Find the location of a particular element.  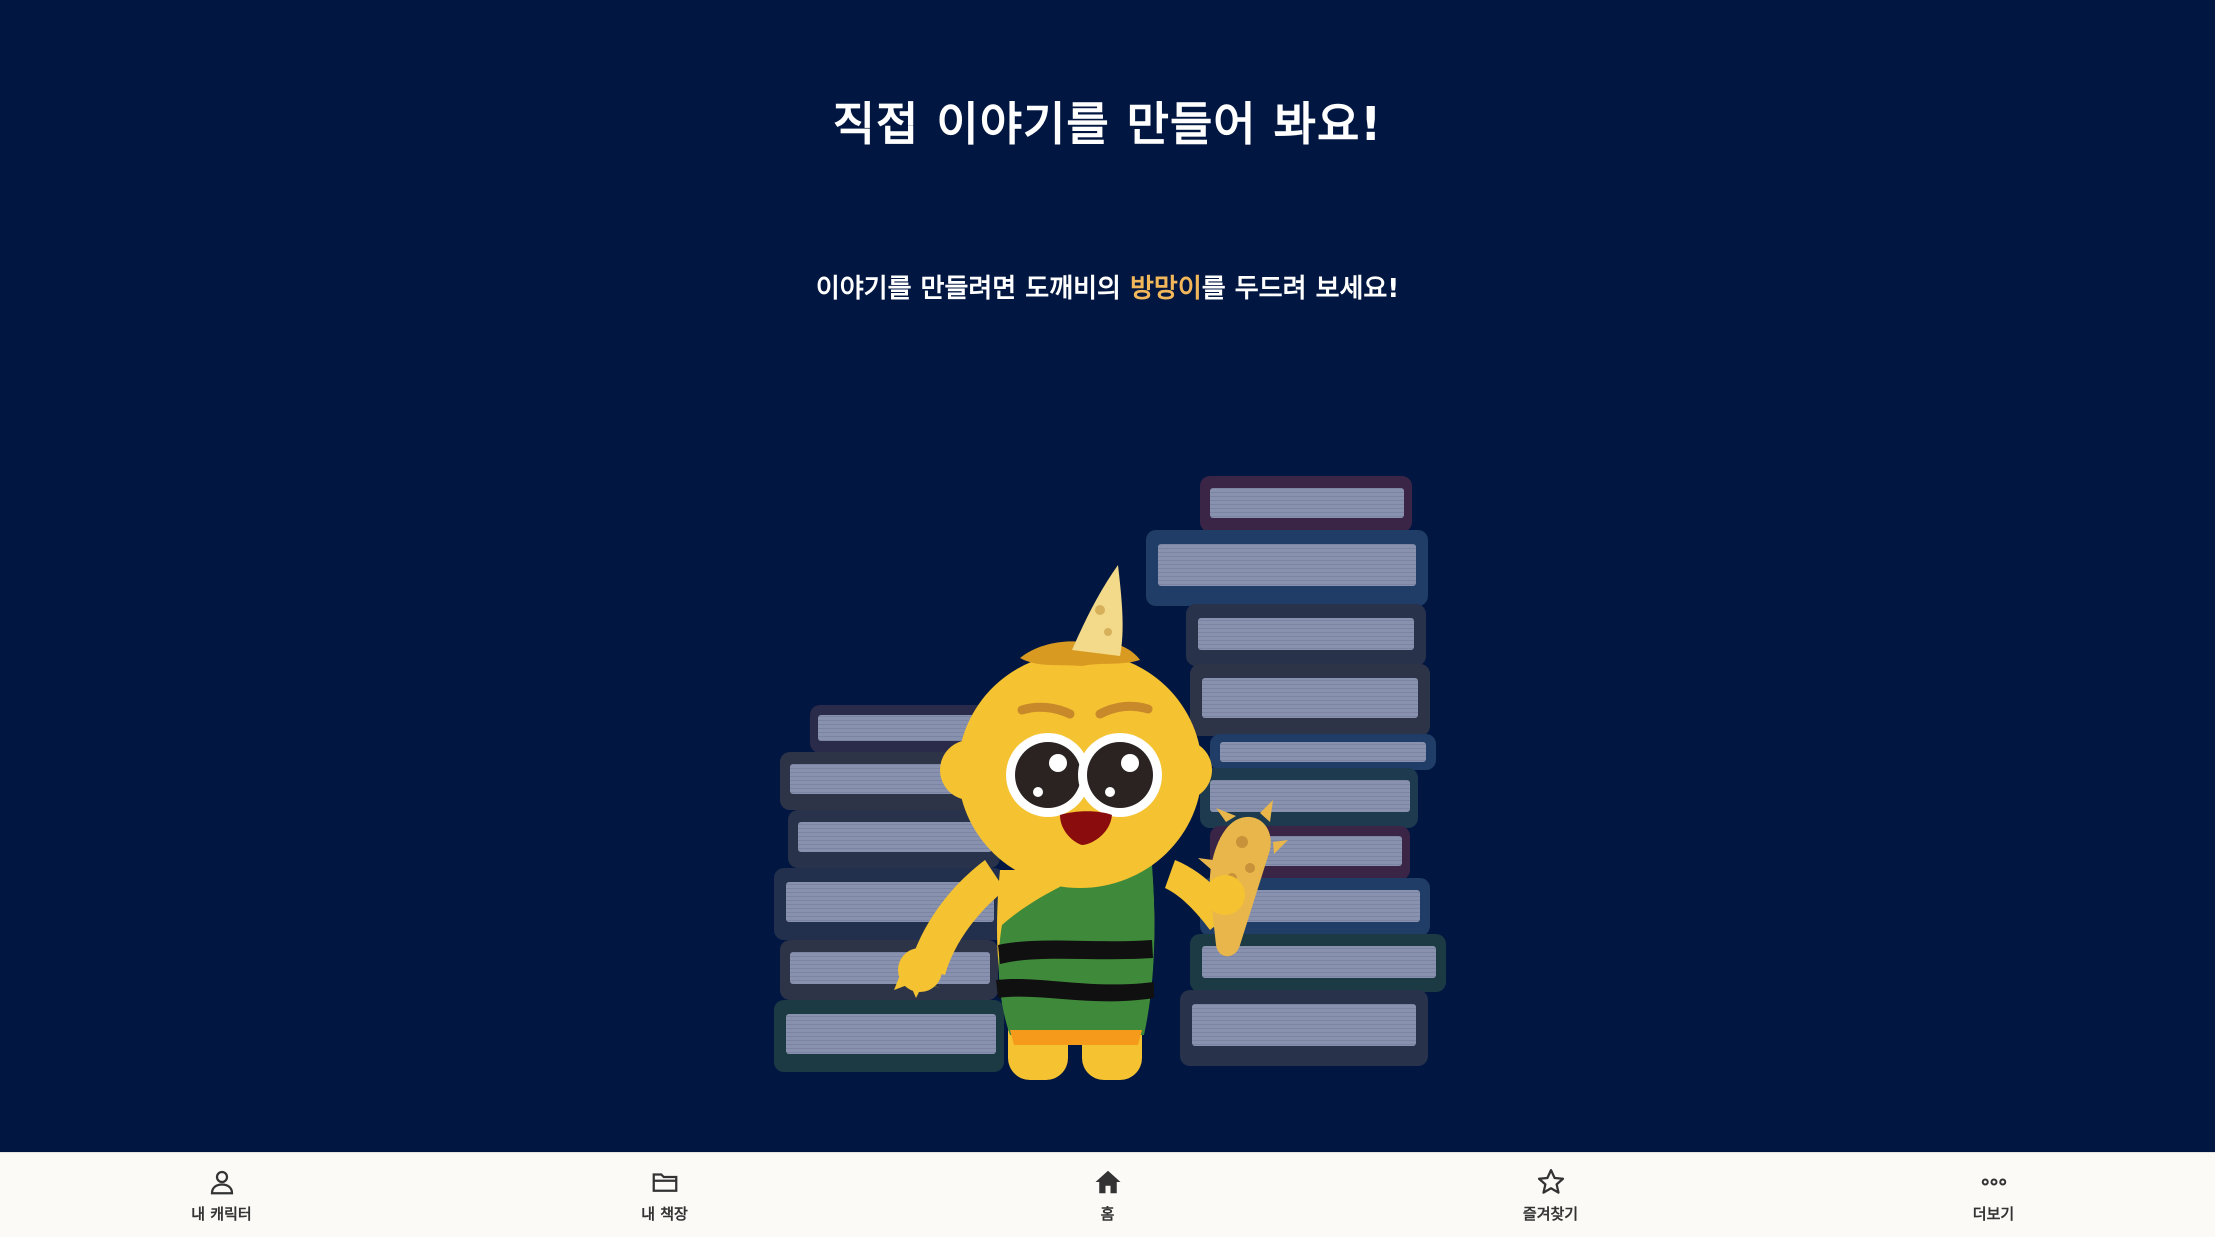

bottom-navigation-bar: 내 캐릭터 내 책장 홈 즐겨찾기 더보기 is located at coordinates (1107, 1194).